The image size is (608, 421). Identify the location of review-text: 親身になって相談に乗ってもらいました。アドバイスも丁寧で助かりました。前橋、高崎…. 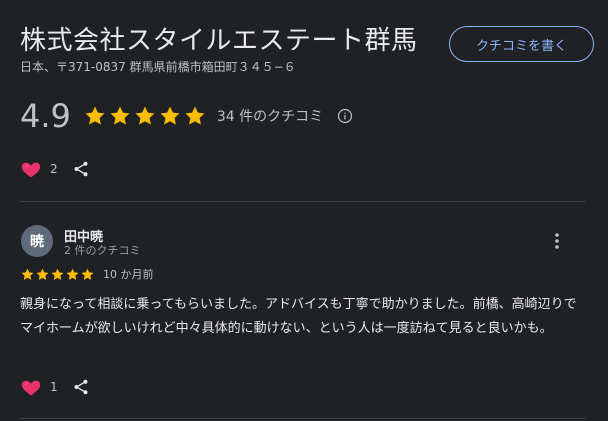
(298, 316).